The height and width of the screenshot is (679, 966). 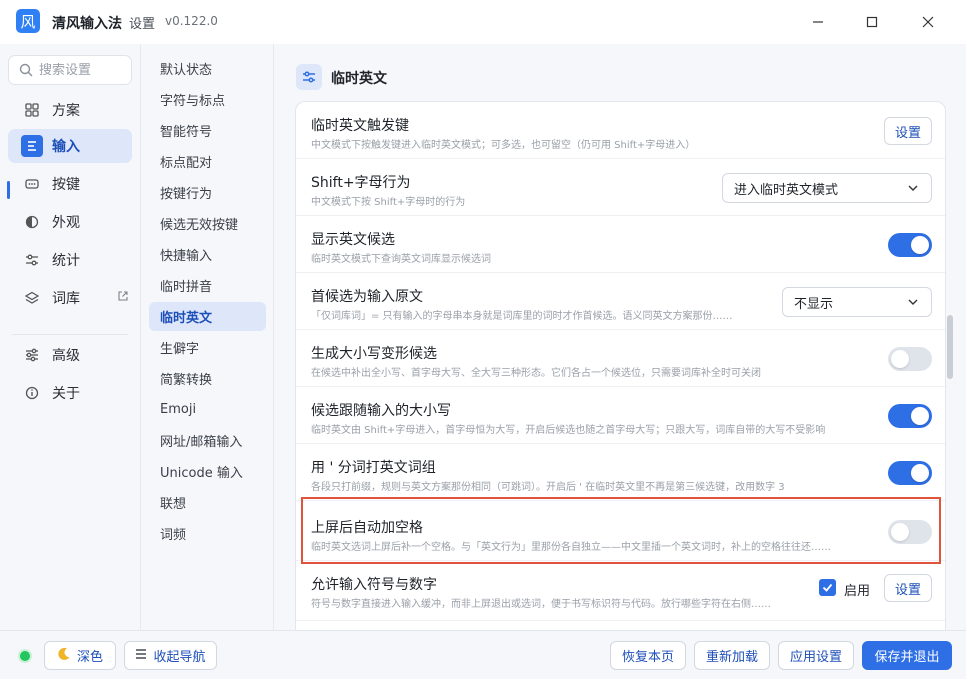 What do you see at coordinates (367, 297) in the screenshot?
I see `setting-title: 首候选为输入原文` at bounding box center [367, 297].